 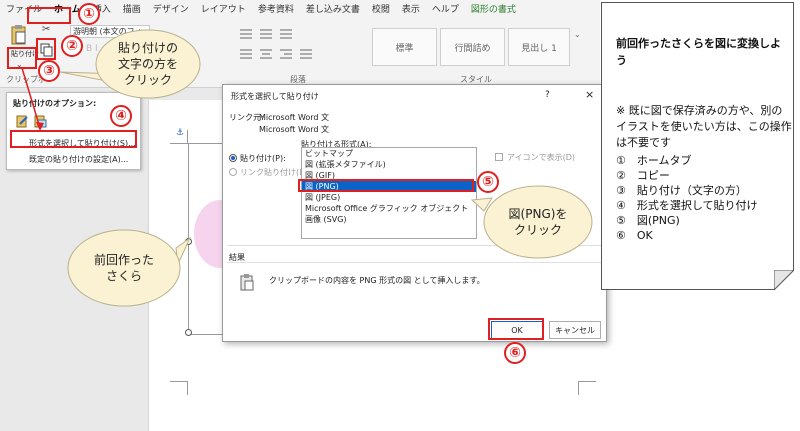 What do you see at coordinates (698, 52) in the screenshot?
I see `note-title: 前回作ったさくらを図に変換しよう` at bounding box center [698, 52].